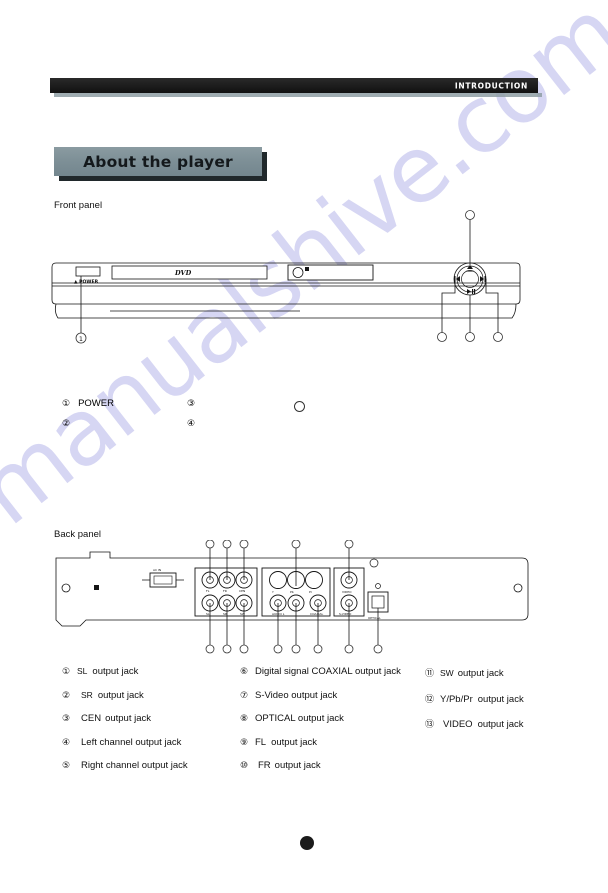 The width and height of the screenshot is (608, 893). Describe the element at coordinates (507, 723) in the screenshot. I see `list-item: ⑬ VIDEO output jack` at that location.